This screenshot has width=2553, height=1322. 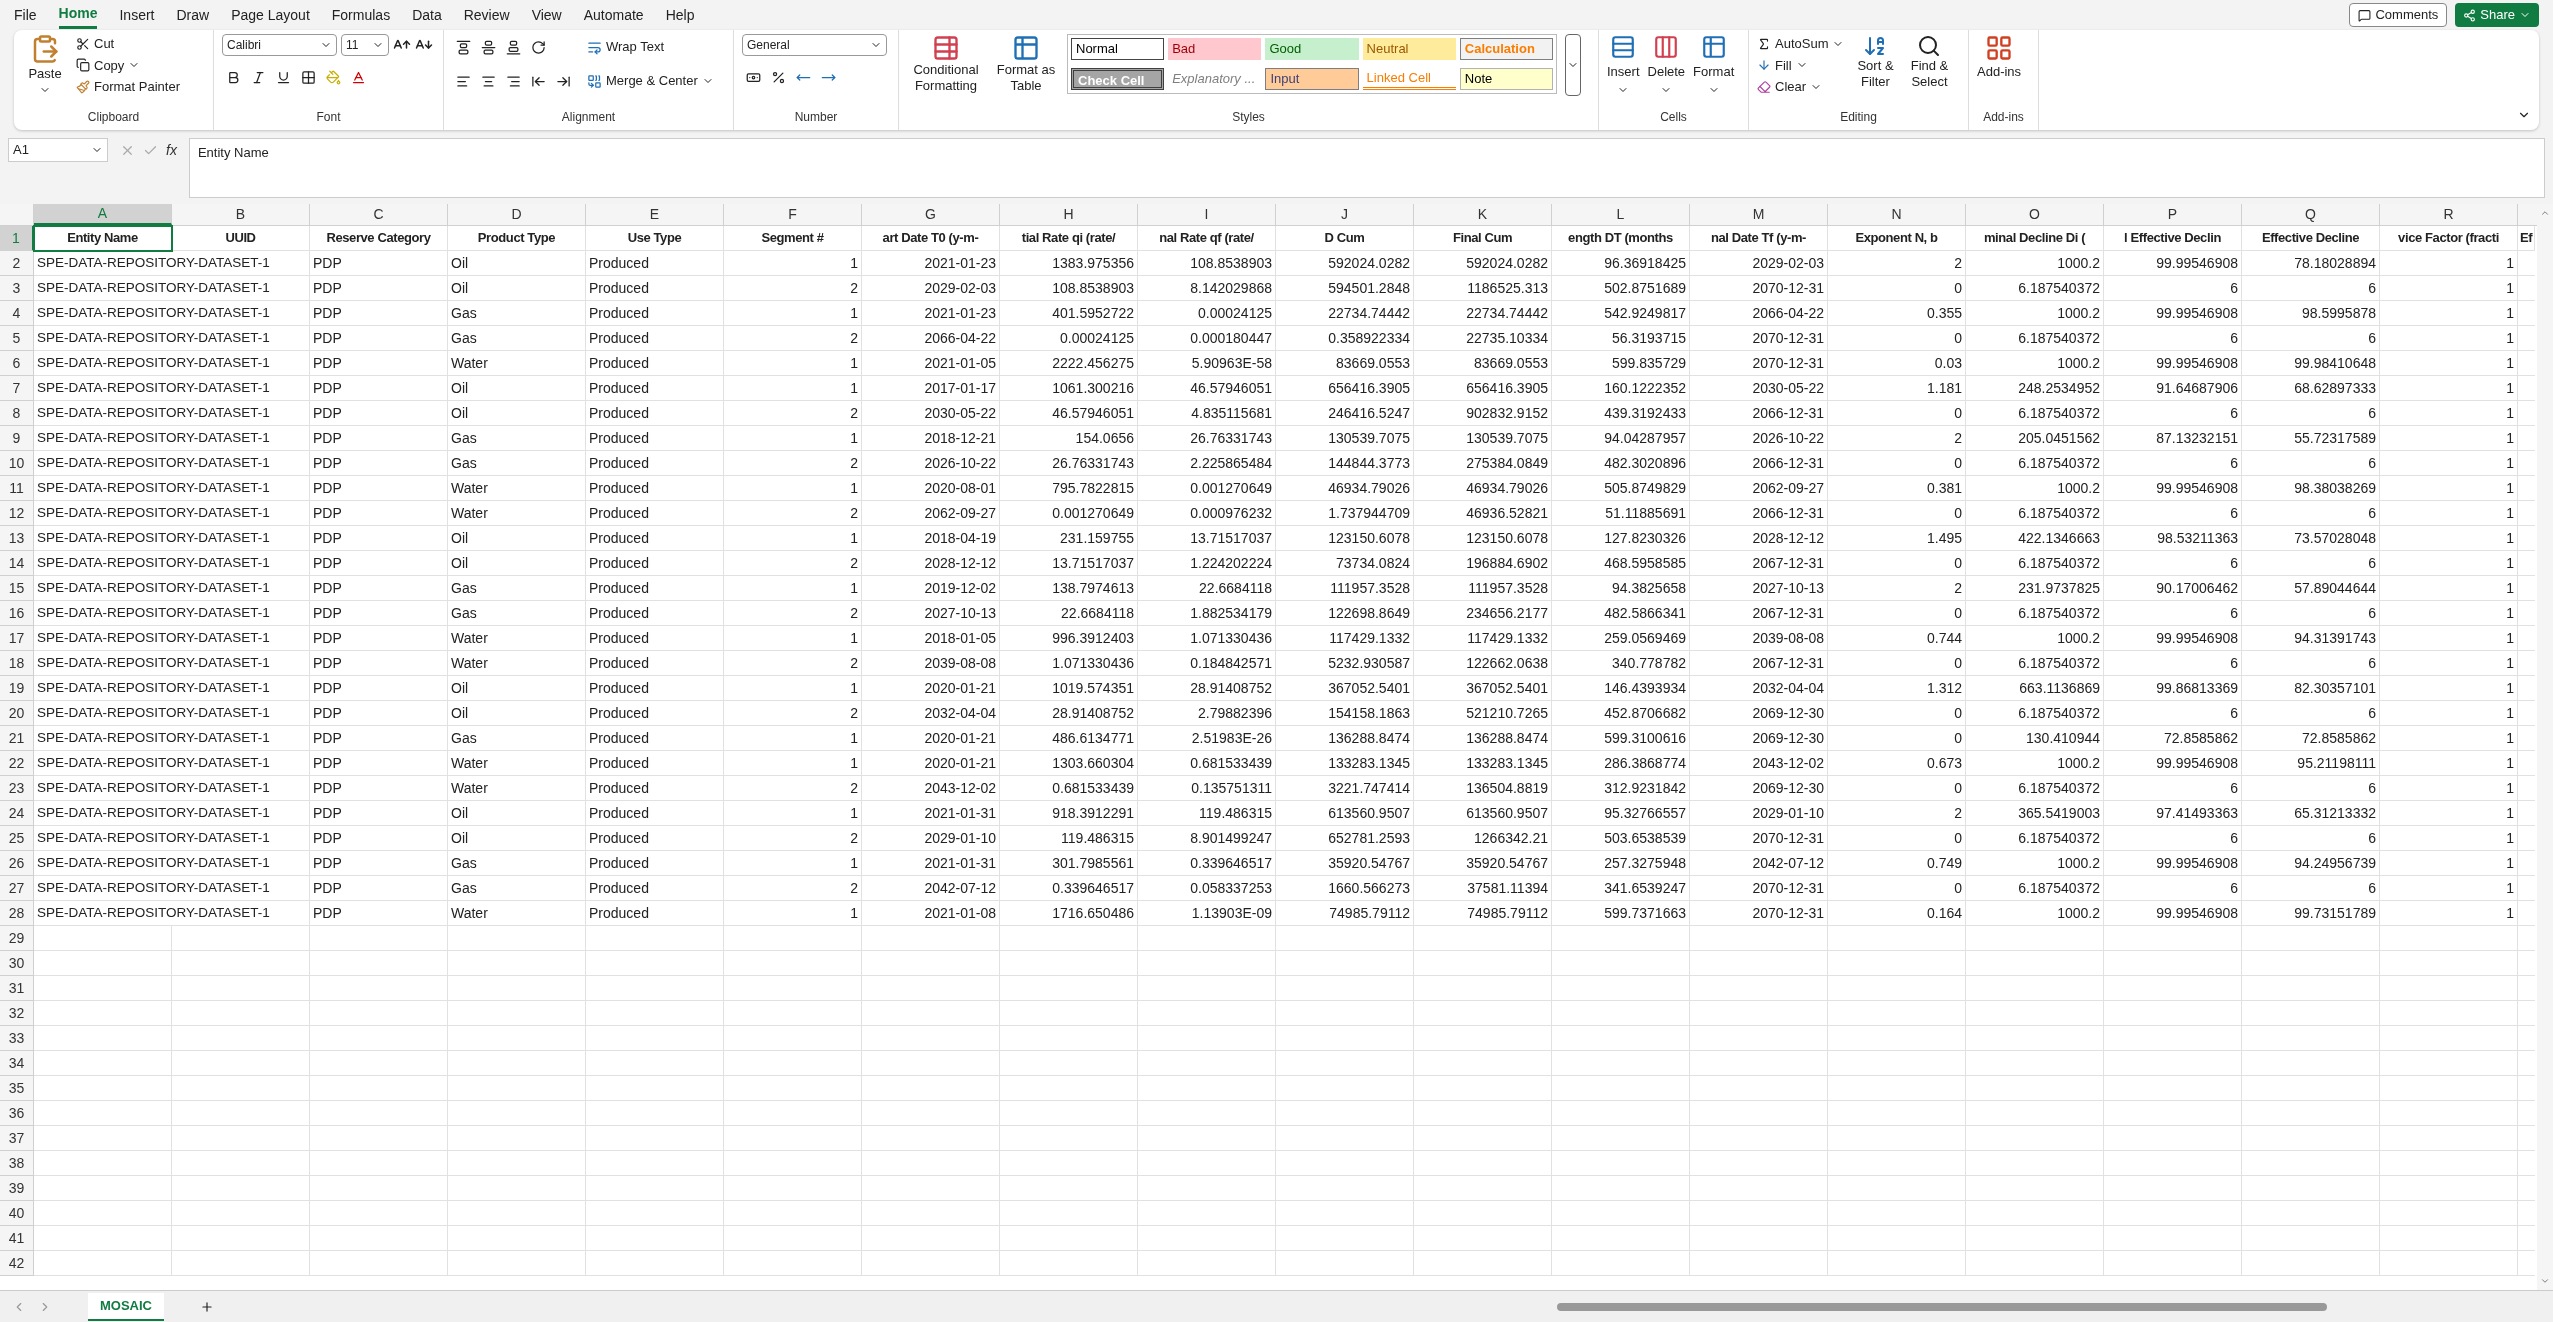 I want to click on column-header: E, so click(x=655, y=214).